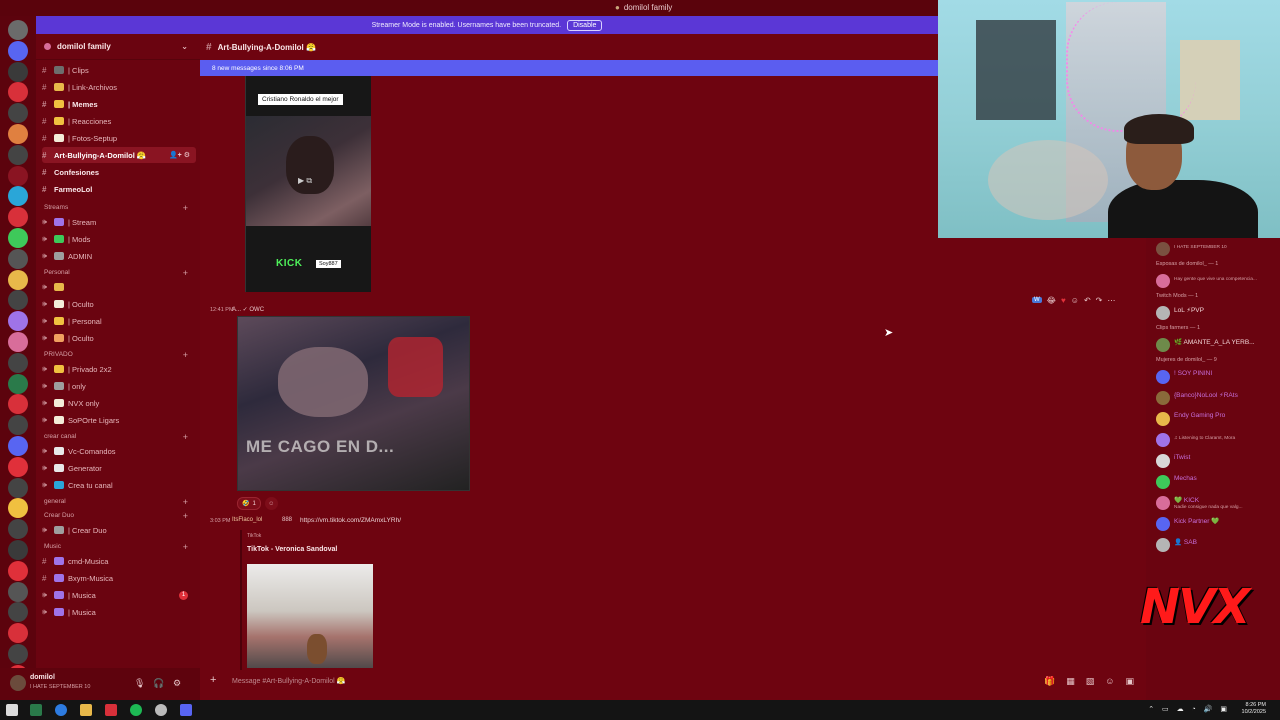 The image size is (1280, 720). What do you see at coordinates (119, 138) in the screenshot?
I see `channel-item: # | Fotos-Septup` at bounding box center [119, 138].